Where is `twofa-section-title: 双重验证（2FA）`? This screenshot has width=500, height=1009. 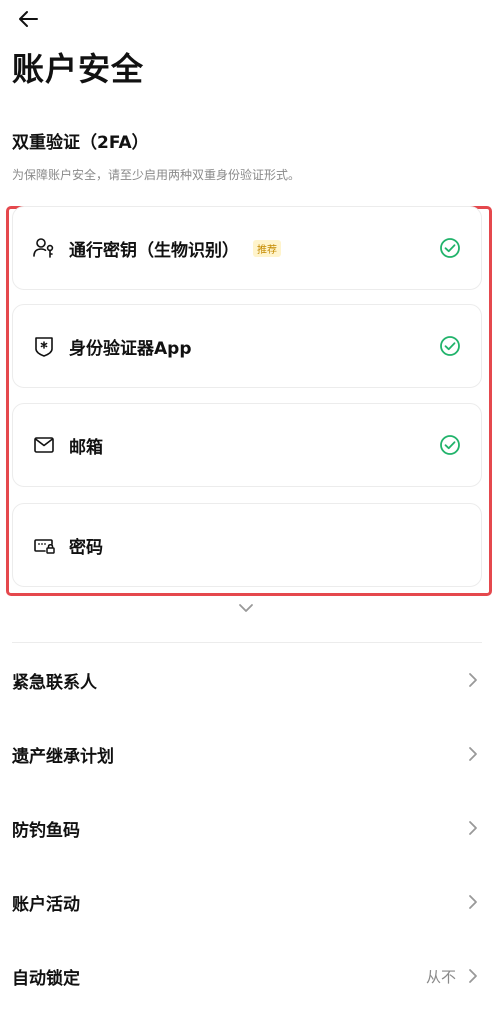 twofa-section-title: 双重验证（2FA） is located at coordinates (80, 143).